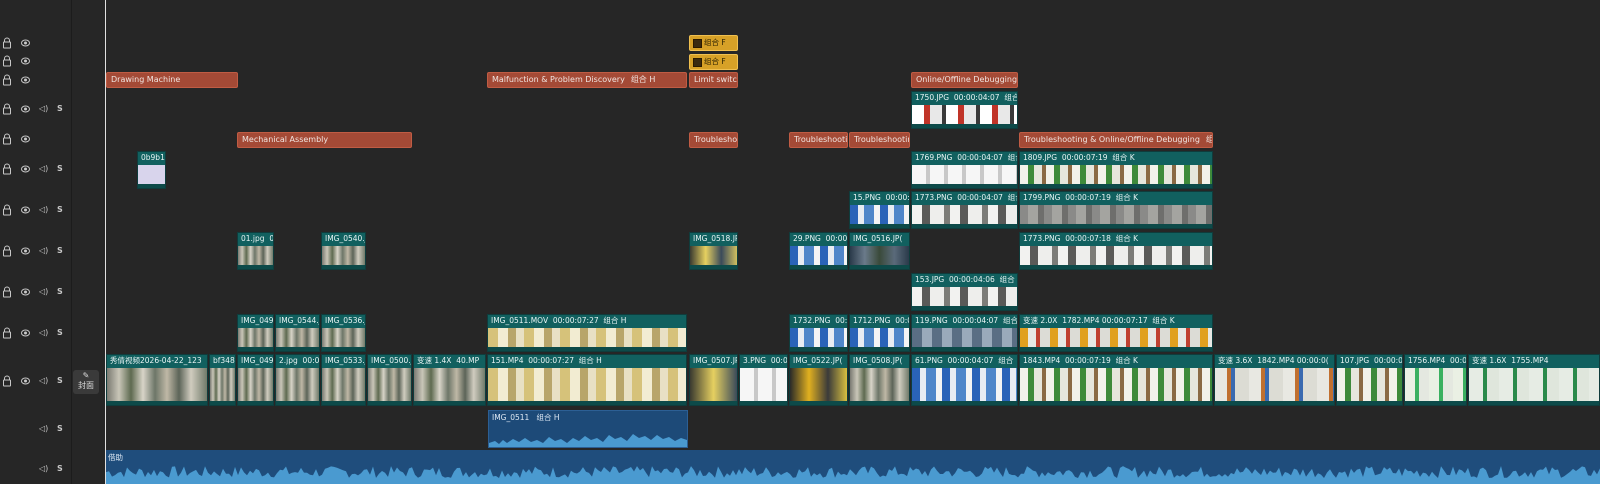 The width and height of the screenshot is (1600, 484). What do you see at coordinates (587, 380) in the screenshot?
I see `video-clip: 151.MP4 00:00:07:27 组合 H` at bounding box center [587, 380].